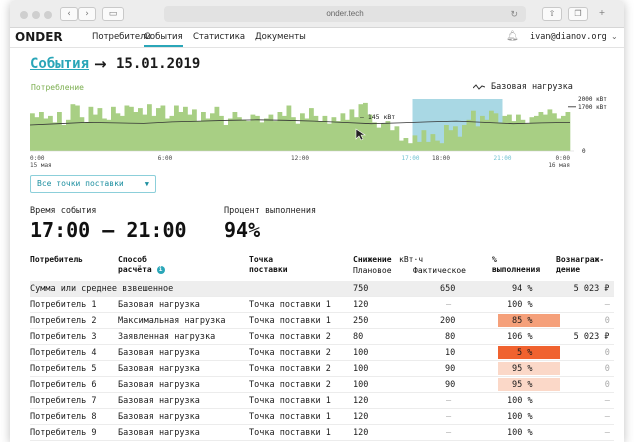 This screenshot has width=634, height=442. Describe the element at coordinates (87, 14) in the screenshot. I see `forward-button: ›` at that location.